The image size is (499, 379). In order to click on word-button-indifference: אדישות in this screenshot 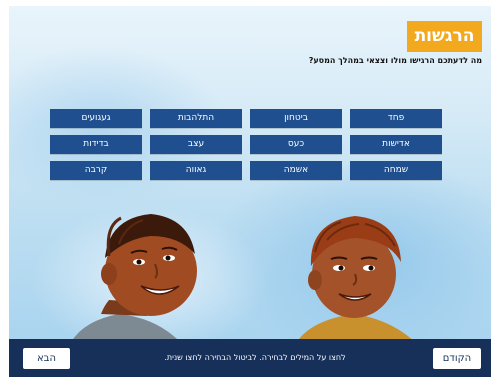, I will do `click(396, 144)`.